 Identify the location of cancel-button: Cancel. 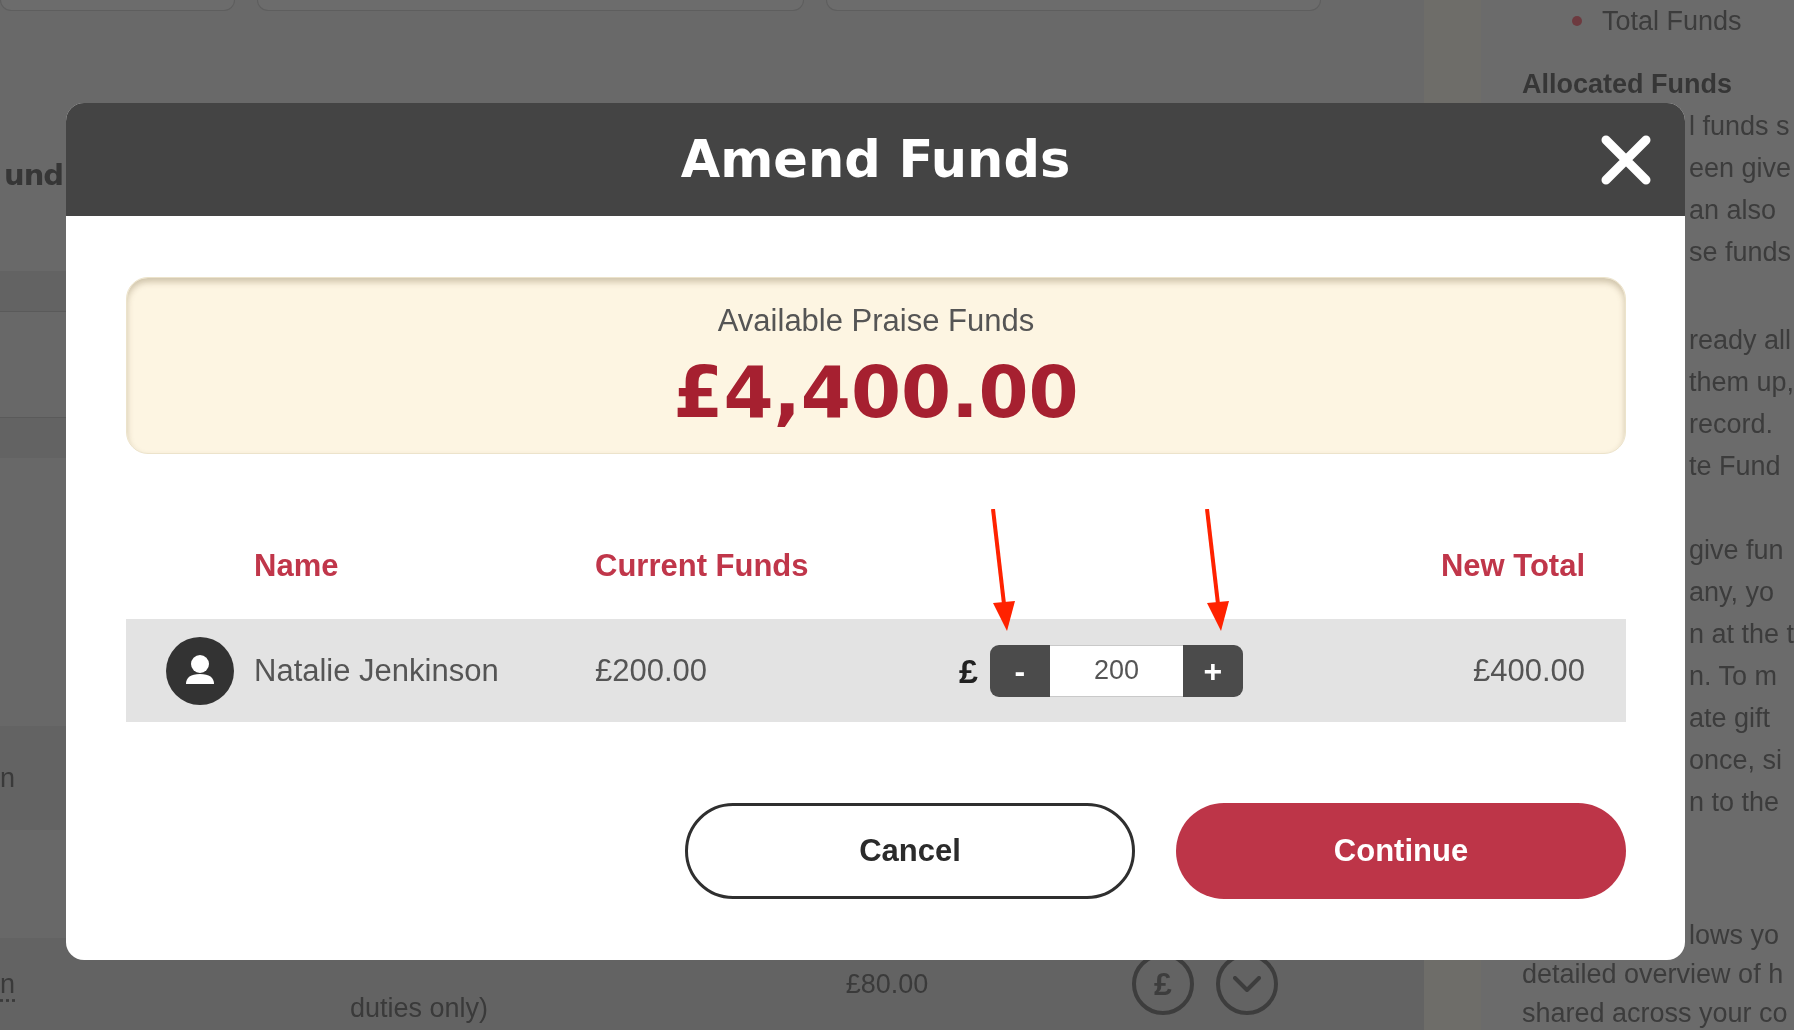
(910, 851).